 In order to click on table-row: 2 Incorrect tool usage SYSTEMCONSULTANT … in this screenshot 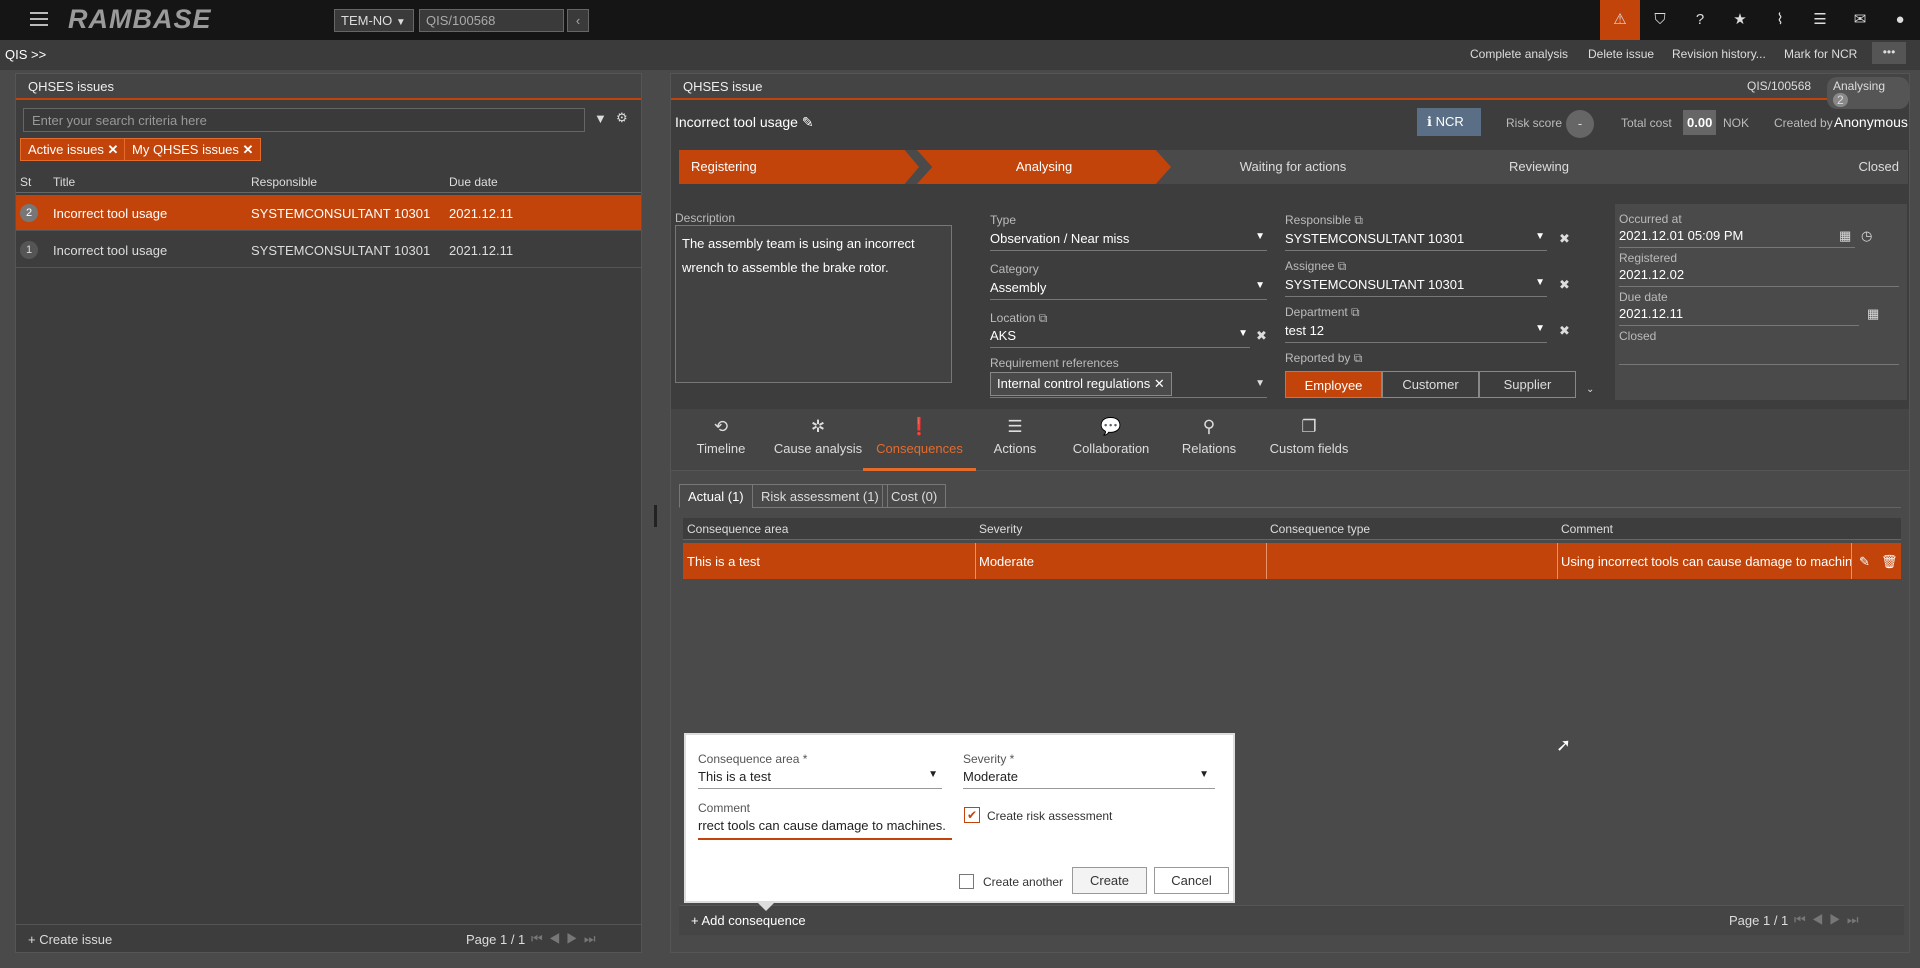, I will do `click(328, 213)`.